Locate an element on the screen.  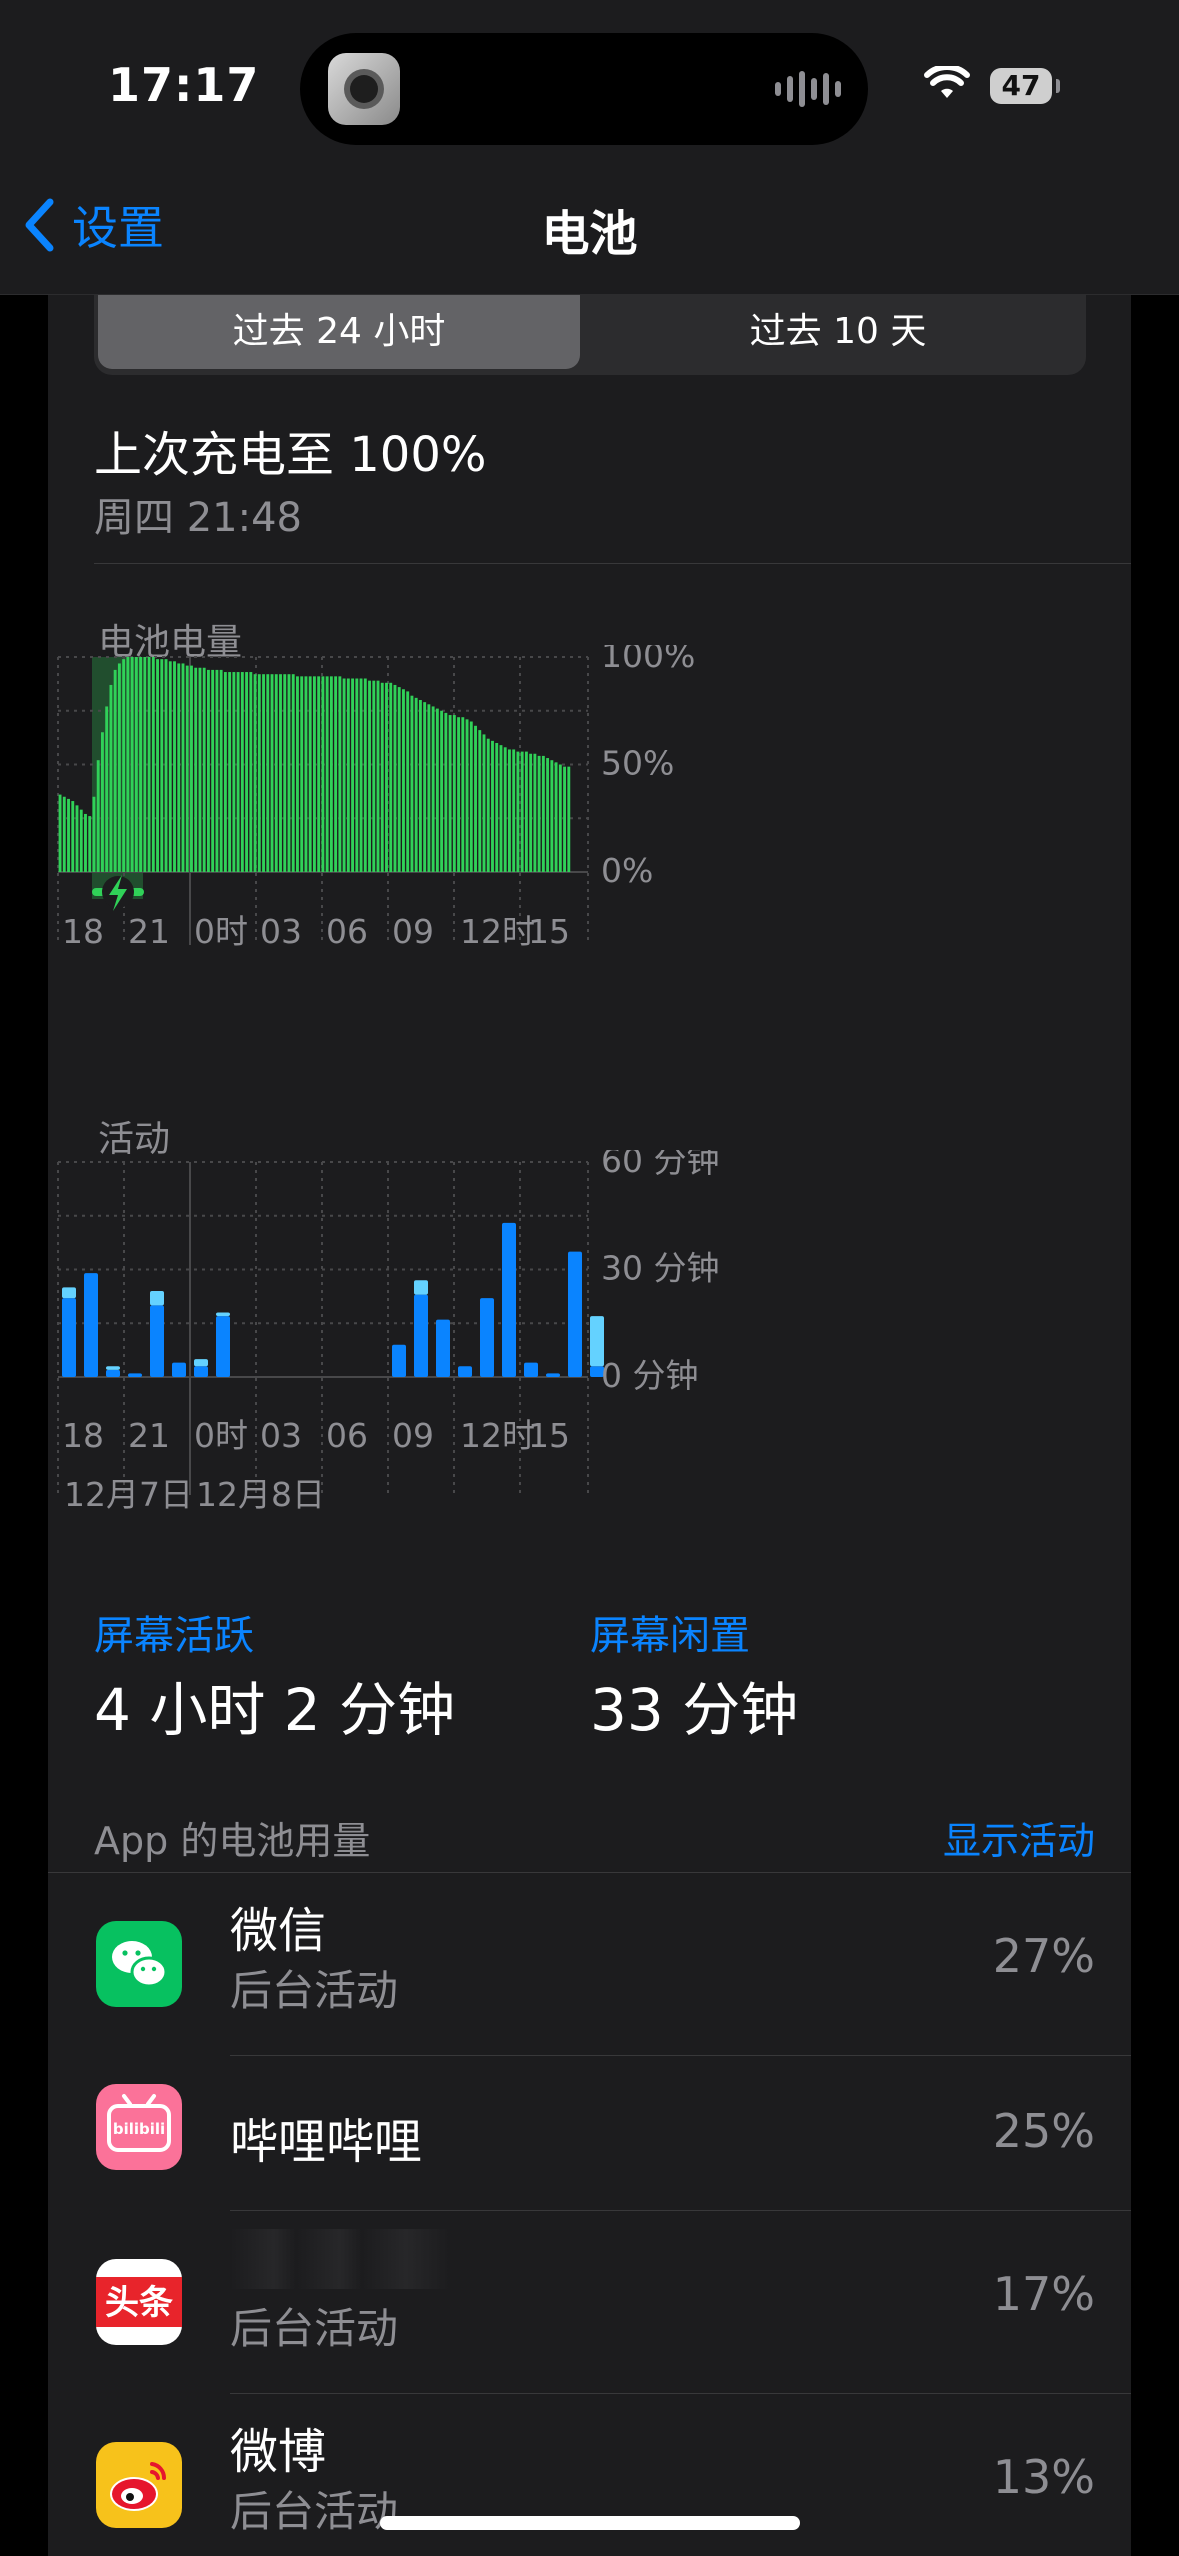
x-tick-label: 03 is located at coordinates (281, 1435).